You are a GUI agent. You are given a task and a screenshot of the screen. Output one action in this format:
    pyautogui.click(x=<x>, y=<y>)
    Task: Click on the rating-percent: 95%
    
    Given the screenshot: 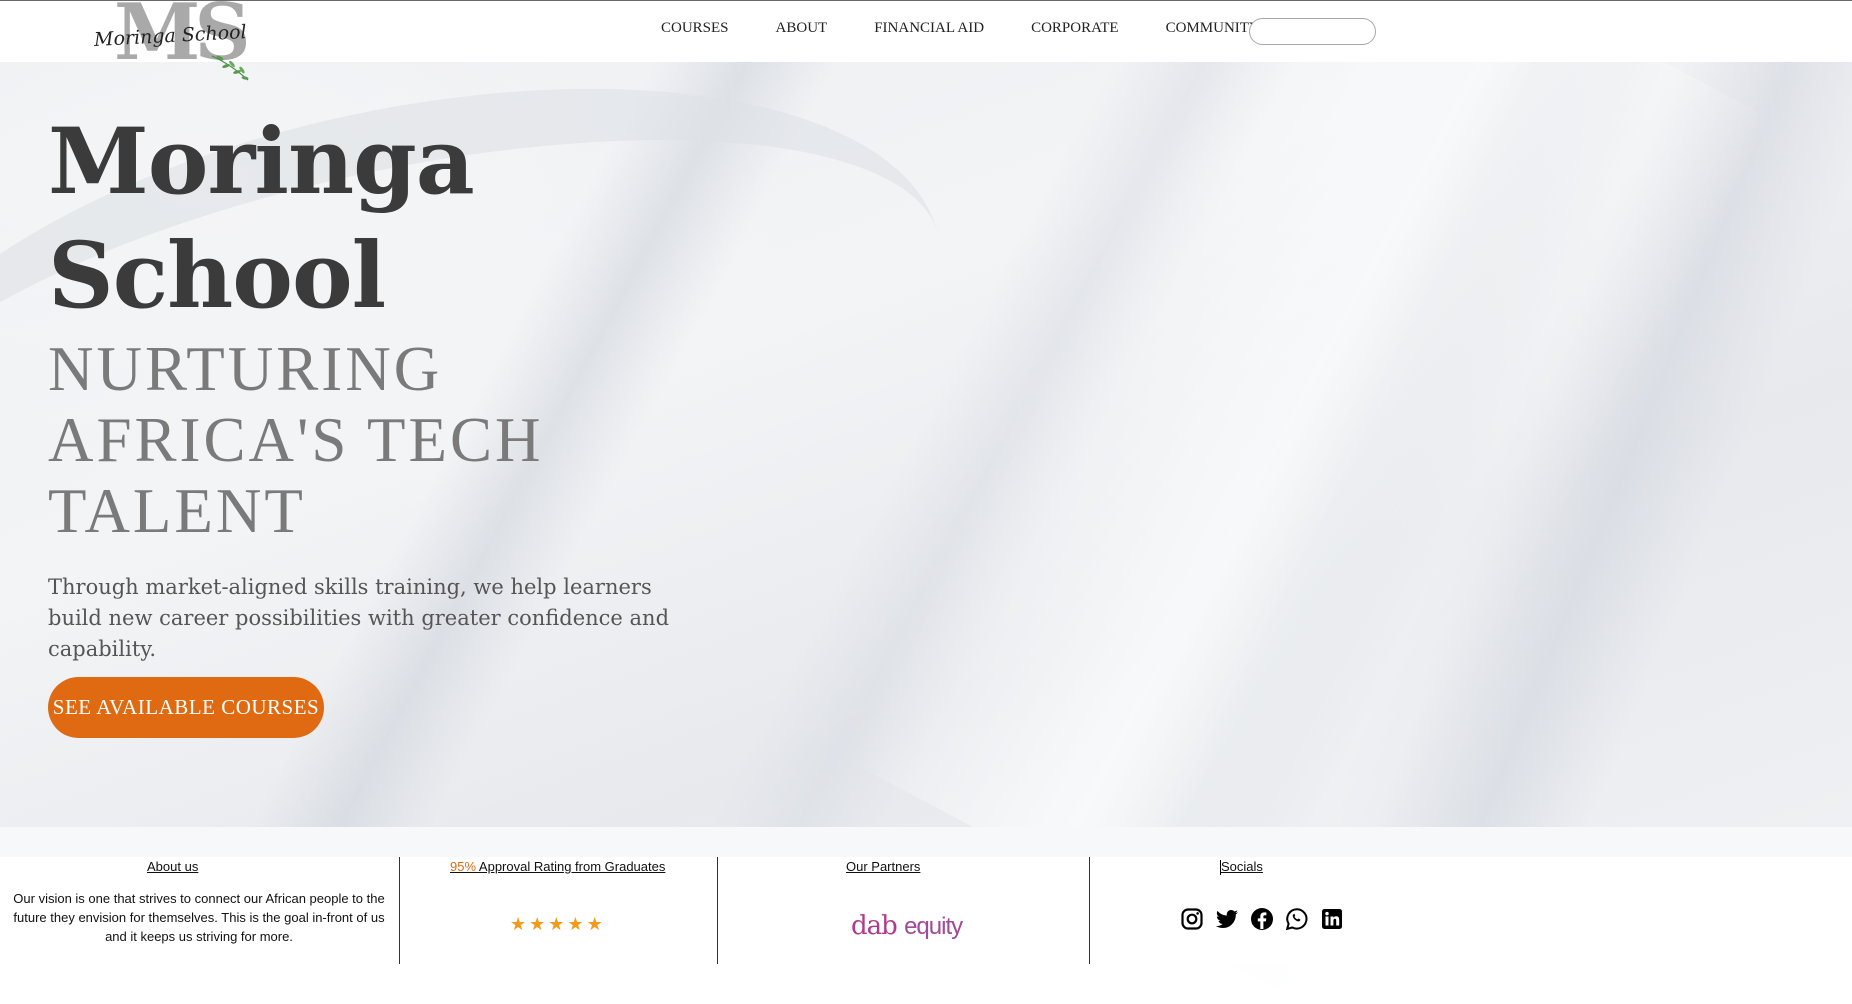 What is the action you would take?
    pyautogui.click(x=463, y=866)
    